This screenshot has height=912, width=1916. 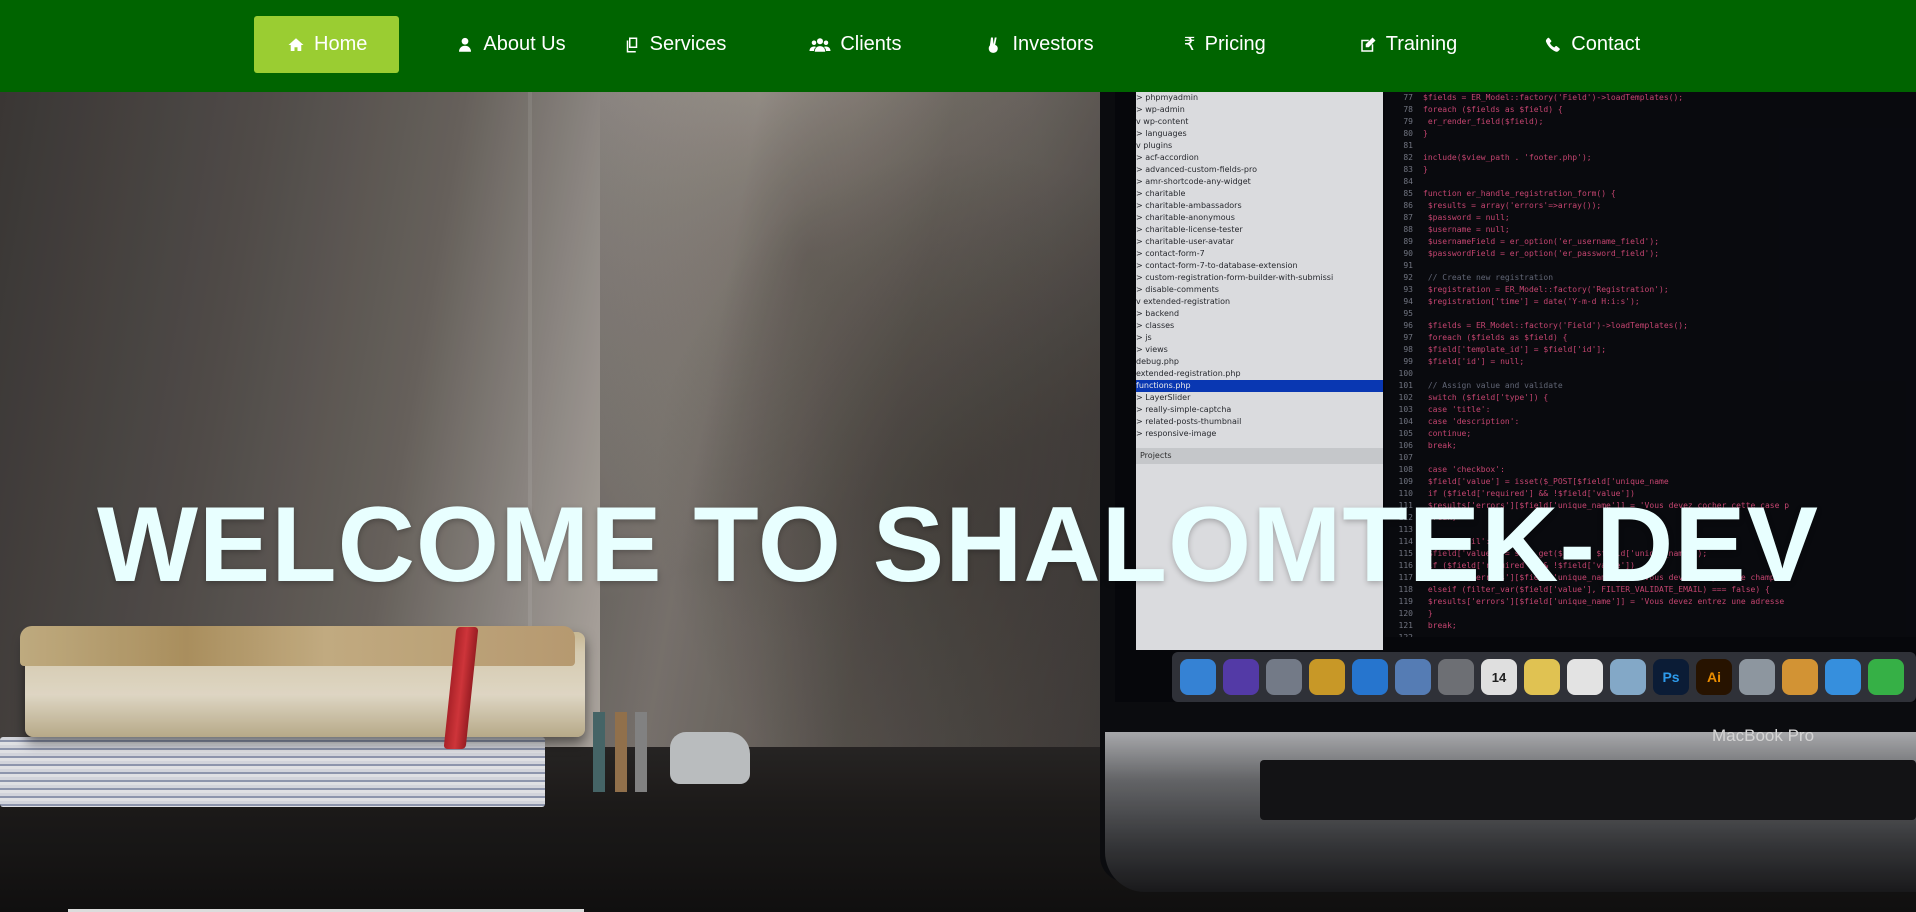 What do you see at coordinates (688, 44) in the screenshot?
I see `nav-label-services: Services` at bounding box center [688, 44].